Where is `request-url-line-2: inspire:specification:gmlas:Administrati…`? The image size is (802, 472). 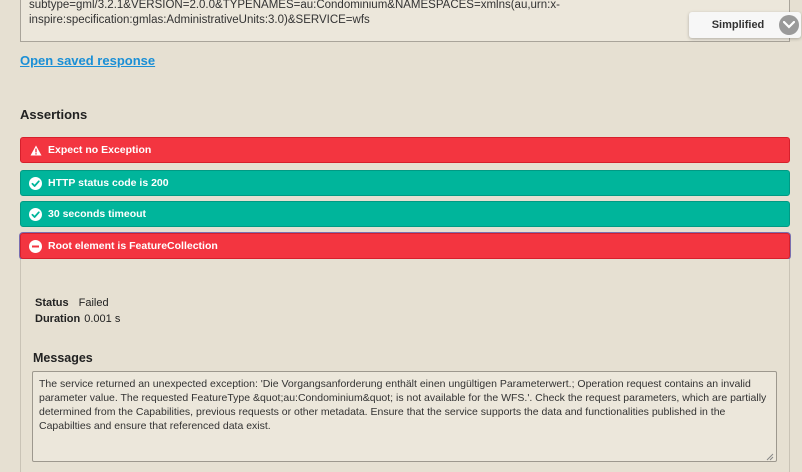
request-url-line-2: inspire:specification:gmlas:Administrati… is located at coordinates (199, 20).